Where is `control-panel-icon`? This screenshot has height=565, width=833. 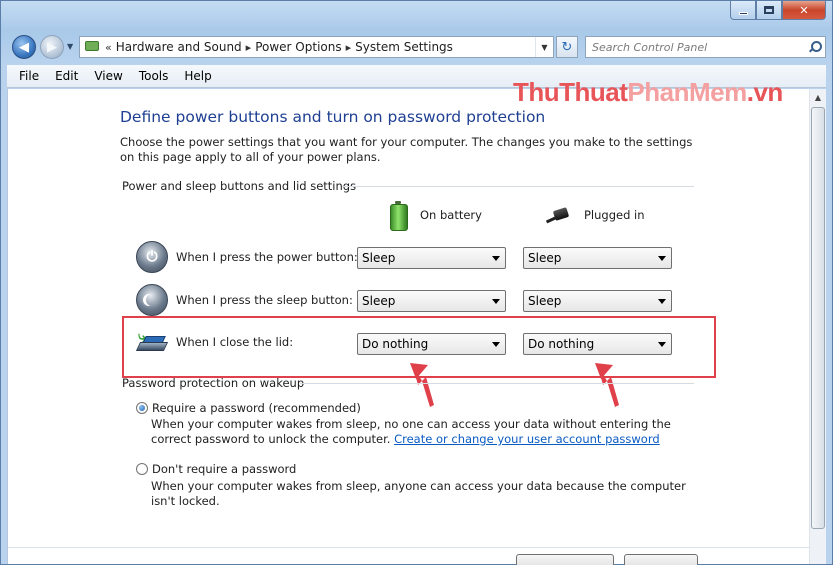
control-panel-icon is located at coordinates (92, 47).